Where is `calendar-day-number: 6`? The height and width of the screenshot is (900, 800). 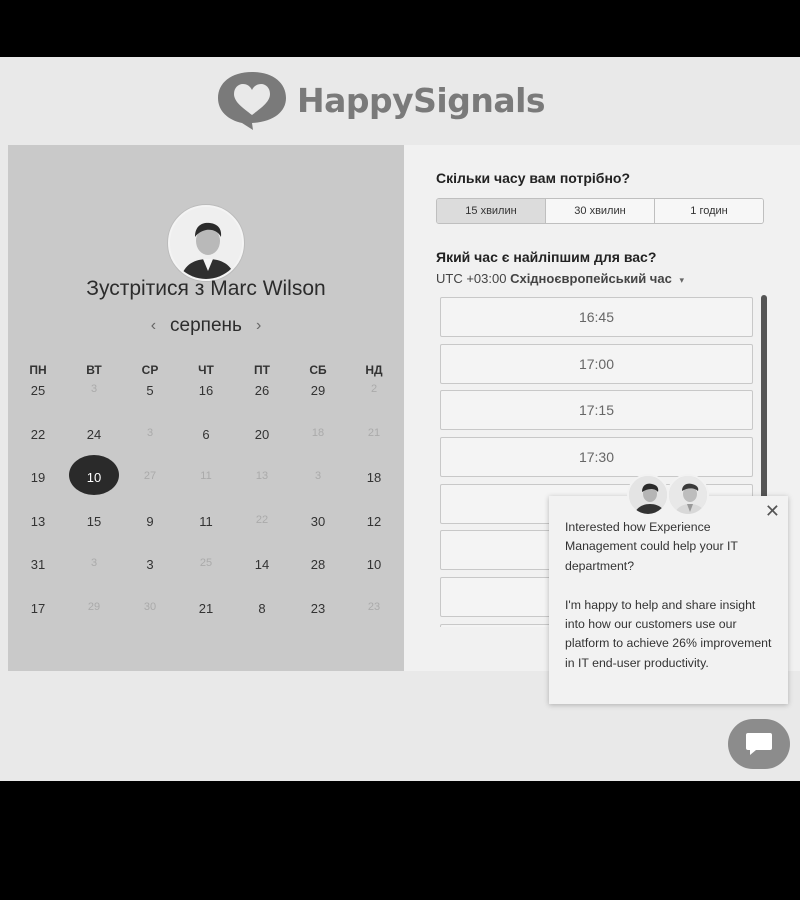
calendar-day-number: 6 is located at coordinates (206, 434).